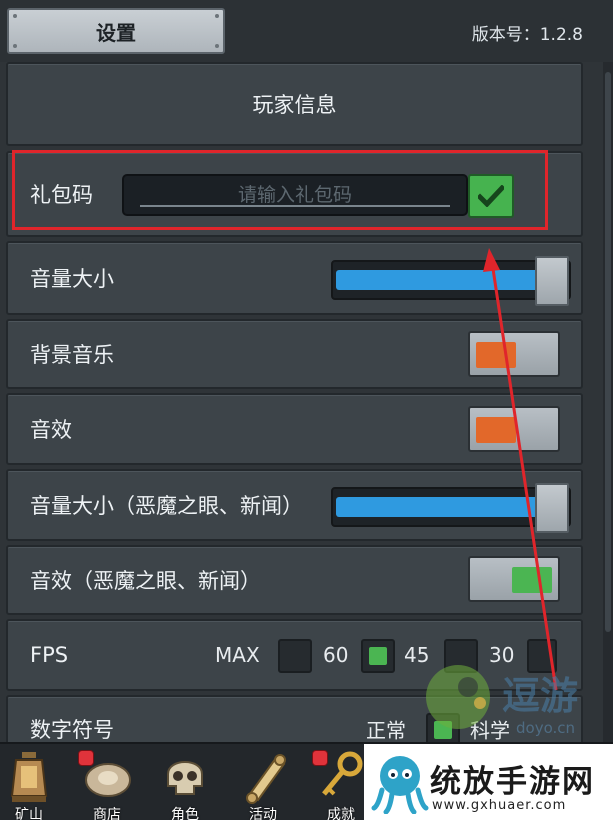 This screenshot has width=613, height=820. I want to click on volume-devil-slider, so click(451, 508).